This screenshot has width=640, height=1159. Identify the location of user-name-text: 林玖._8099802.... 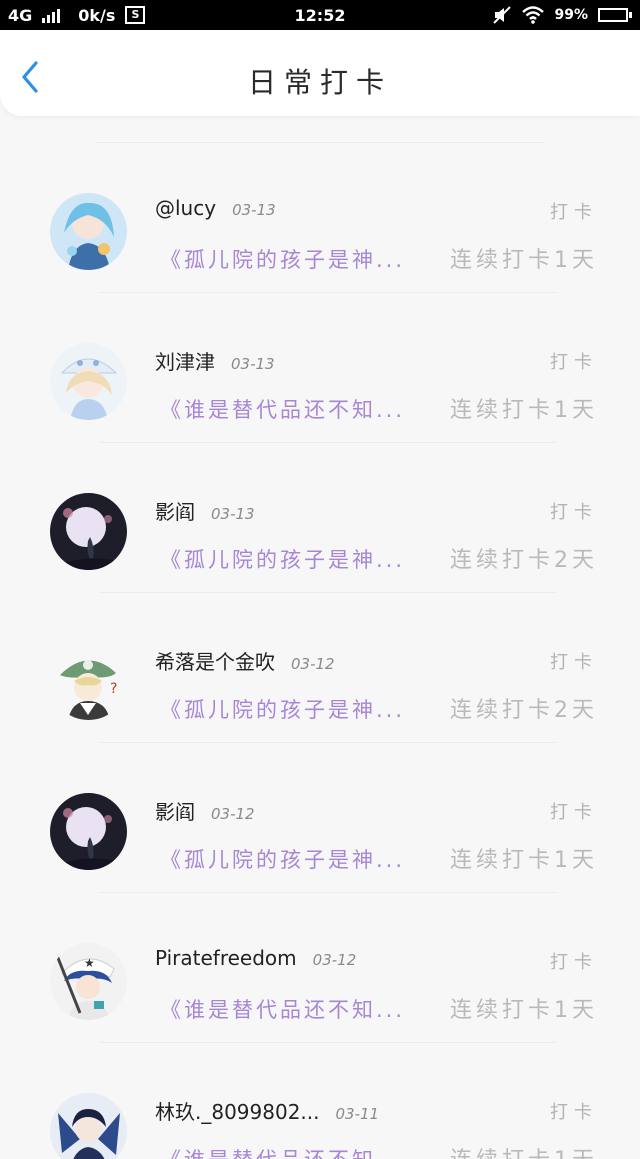
(237, 1112).